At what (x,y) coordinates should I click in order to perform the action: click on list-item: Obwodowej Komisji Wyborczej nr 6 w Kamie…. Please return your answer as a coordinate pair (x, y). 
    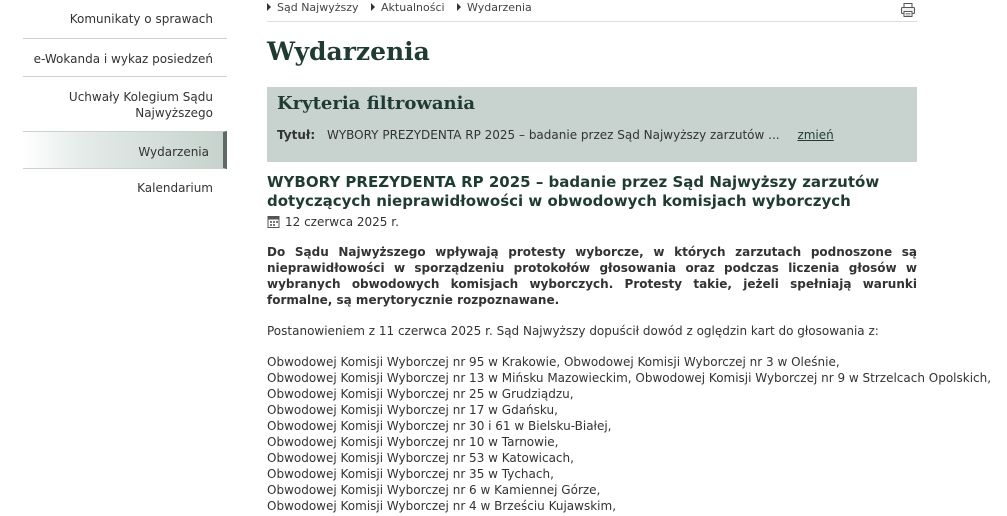
    Looking at the image, I should click on (434, 490).